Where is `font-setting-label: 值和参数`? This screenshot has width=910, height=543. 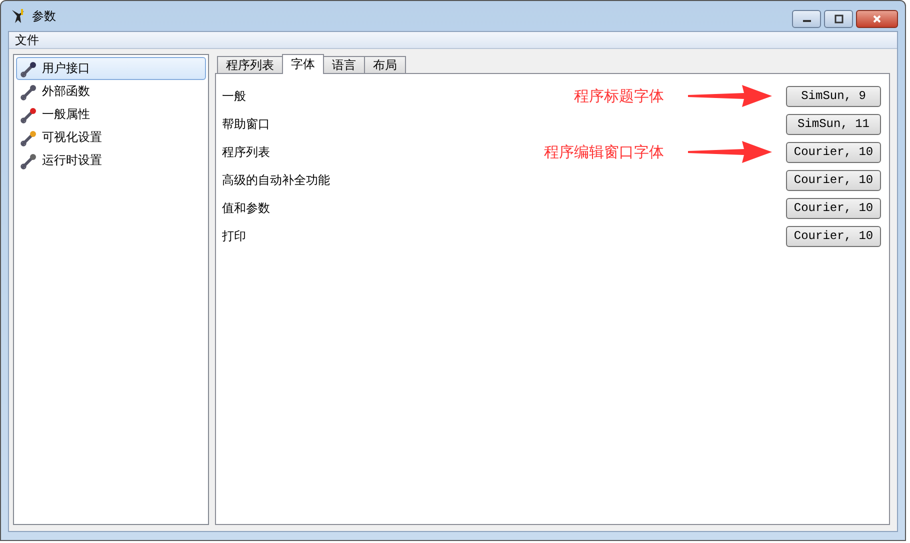
font-setting-label: 值和参数 is located at coordinates (246, 208).